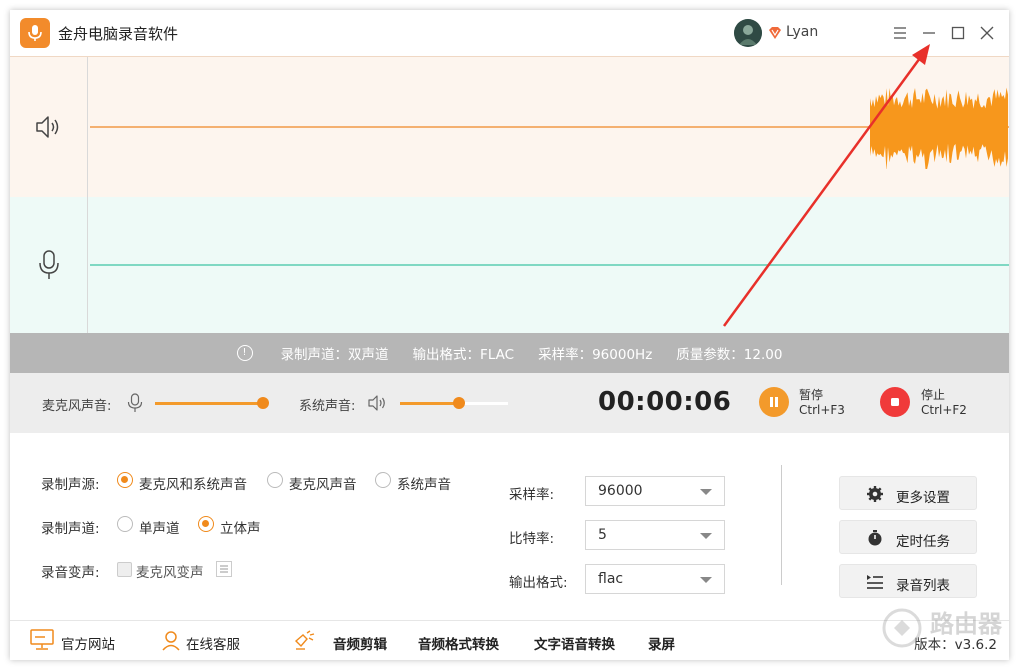 Image resolution: width=1020 pixels, height=670 pixels. Describe the element at coordinates (70, 529) in the screenshot. I see `channel-label: 录制声道:` at that location.